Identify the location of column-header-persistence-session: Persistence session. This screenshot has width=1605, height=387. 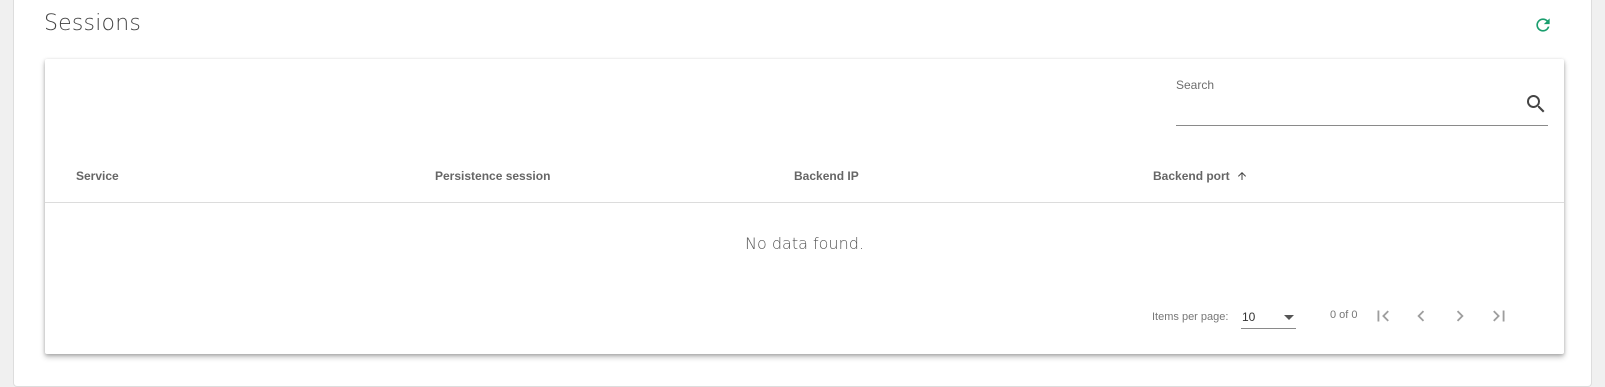
(492, 176).